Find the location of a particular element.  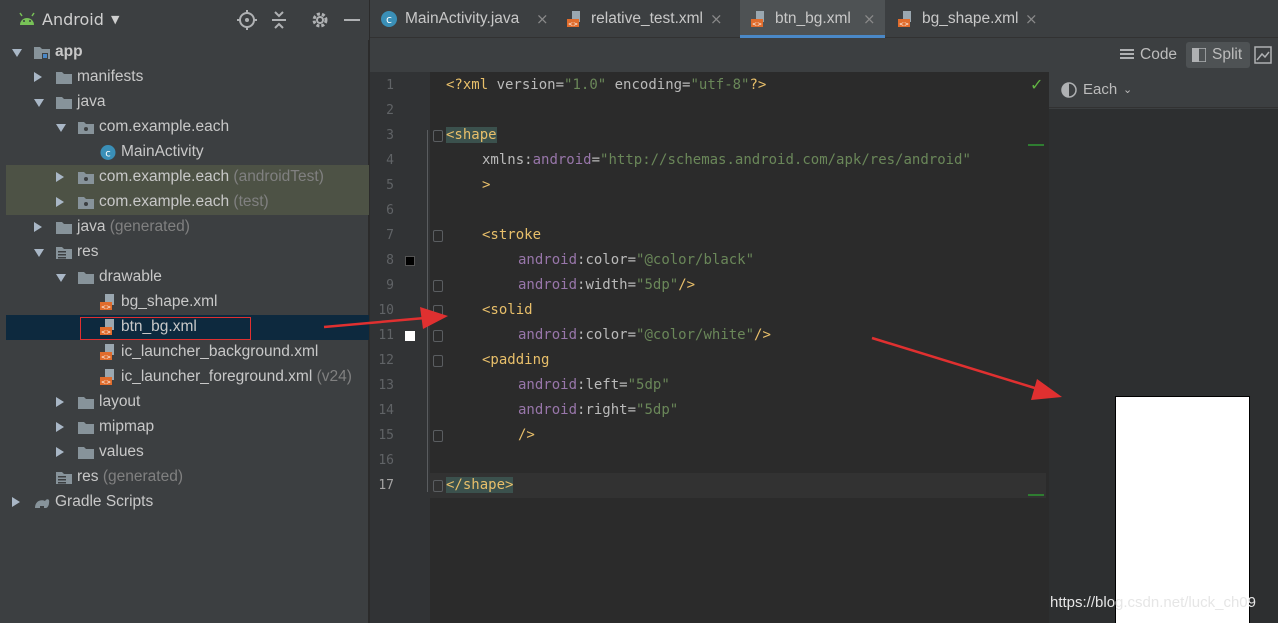

line-number: 13 is located at coordinates (386, 385).